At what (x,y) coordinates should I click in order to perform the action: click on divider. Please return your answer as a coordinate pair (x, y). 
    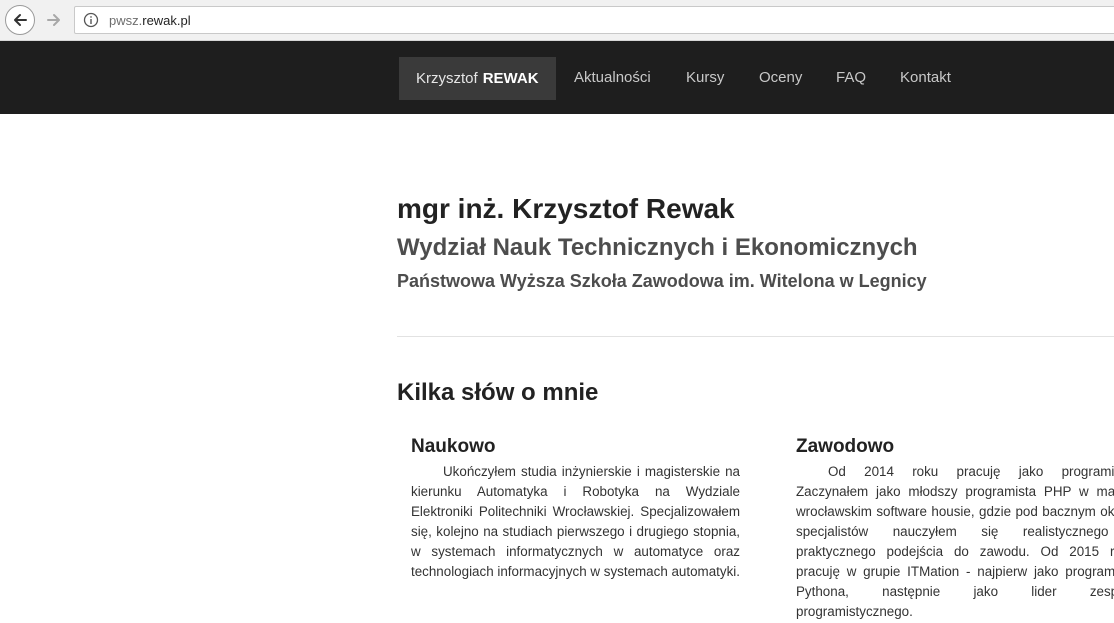
    Looking at the image, I should click on (755, 336).